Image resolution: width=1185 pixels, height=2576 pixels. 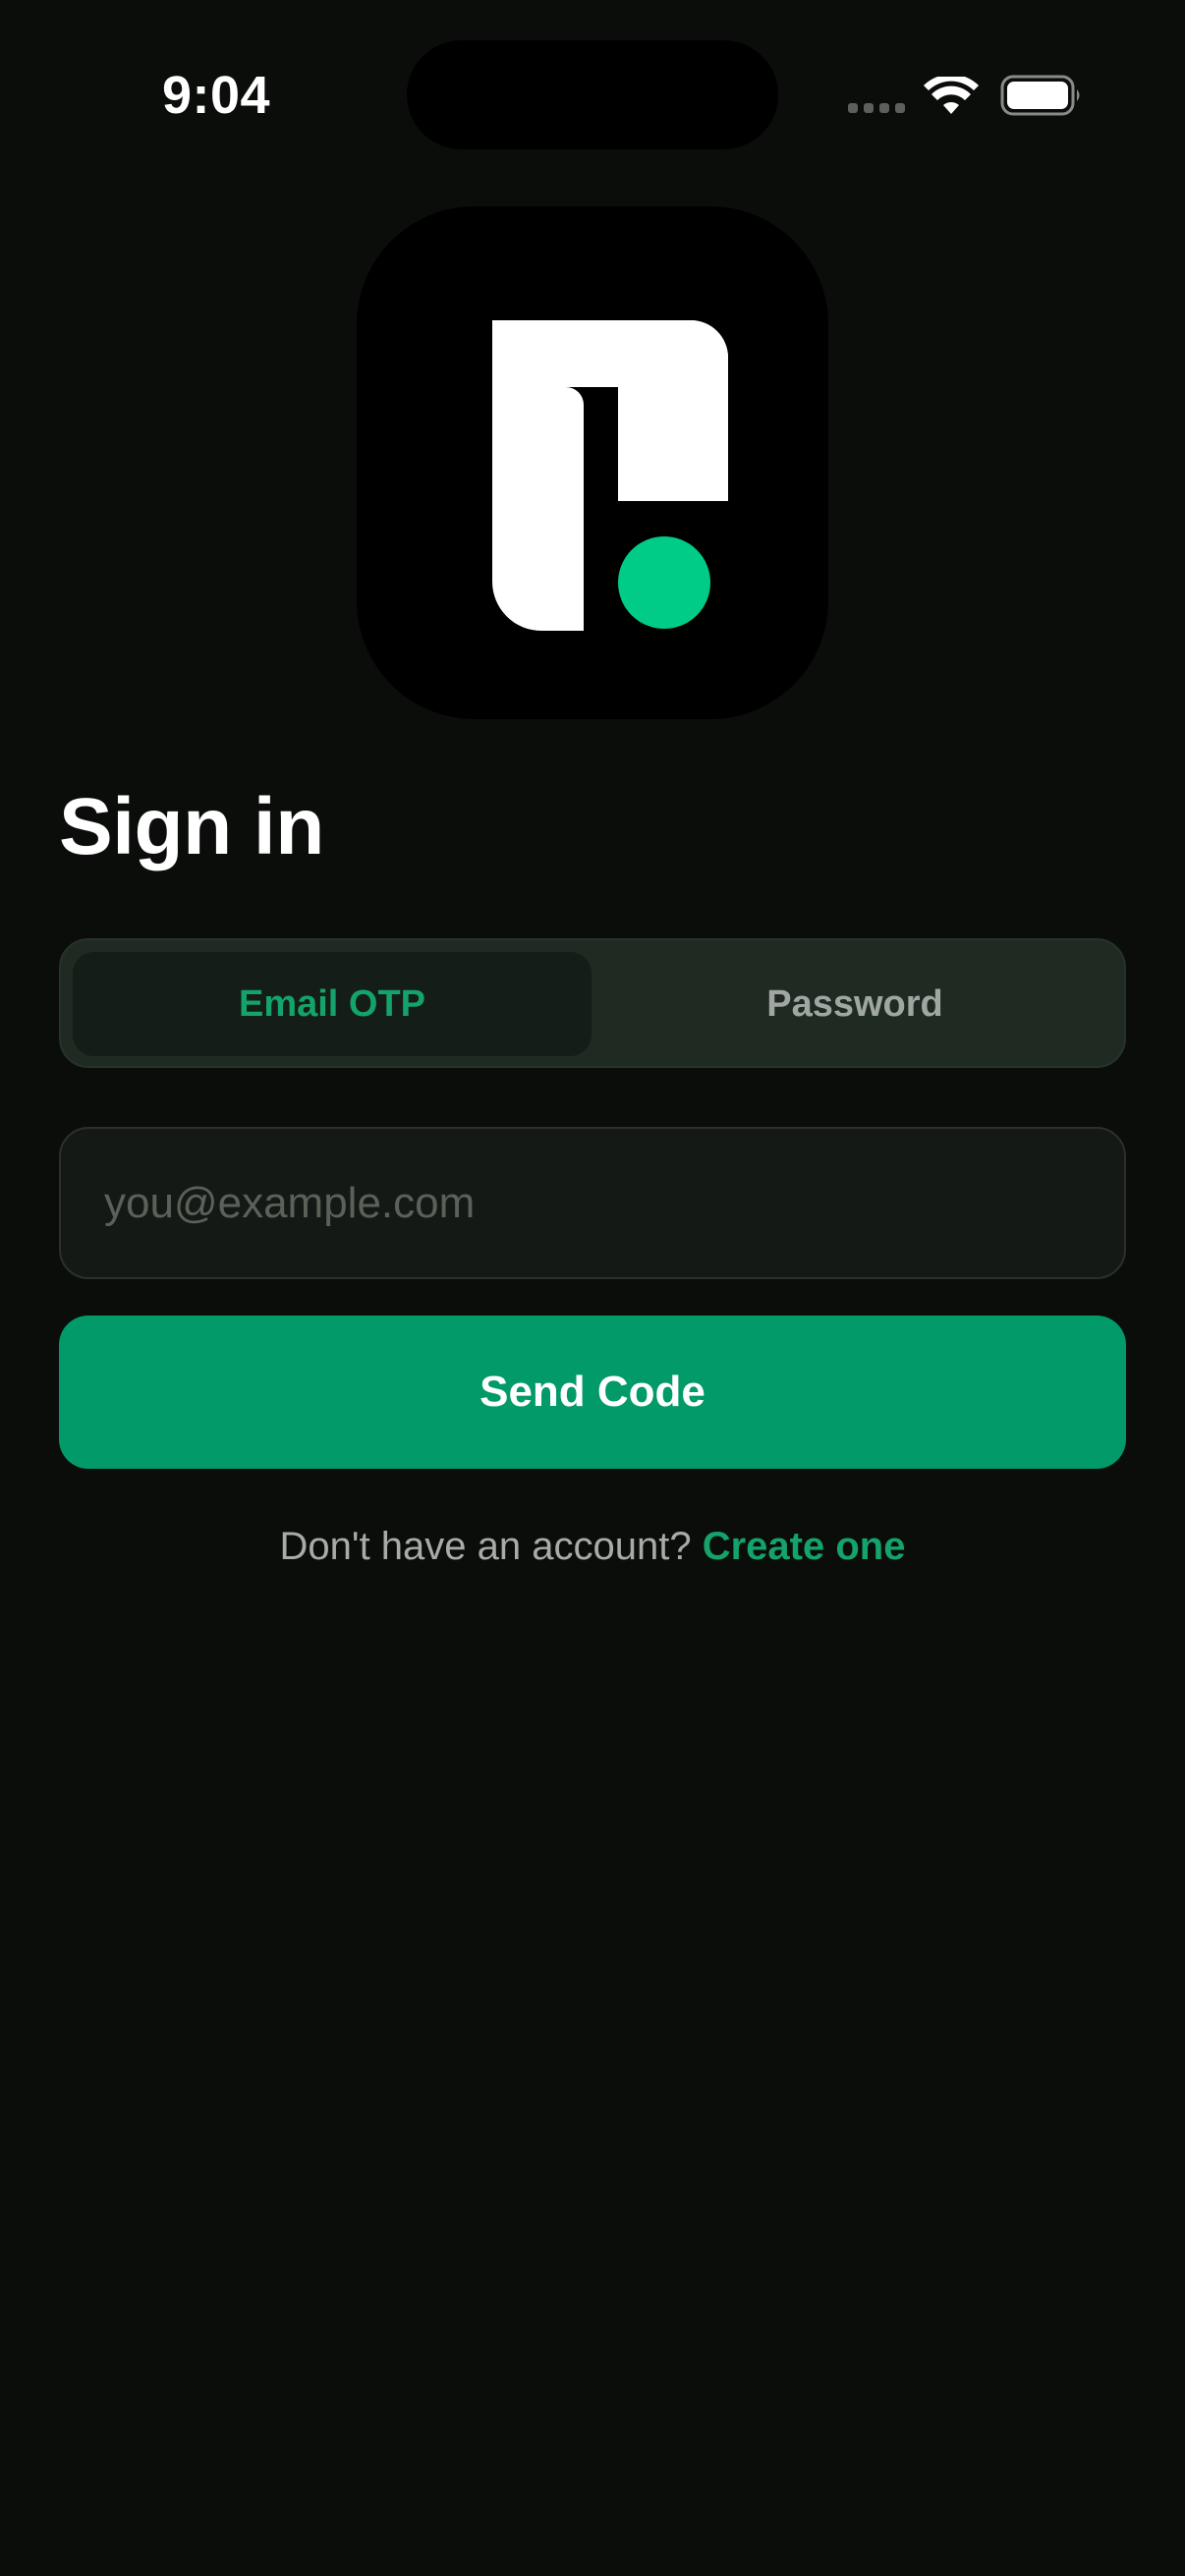 What do you see at coordinates (333, 1004) in the screenshot?
I see `tab-email-otp: Email OTP` at bounding box center [333, 1004].